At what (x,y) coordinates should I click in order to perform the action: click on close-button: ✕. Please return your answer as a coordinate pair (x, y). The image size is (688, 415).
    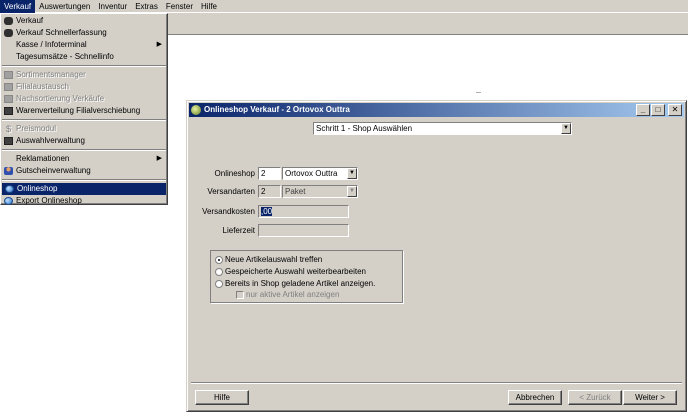
    Looking at the image, I should click on (675, 110).